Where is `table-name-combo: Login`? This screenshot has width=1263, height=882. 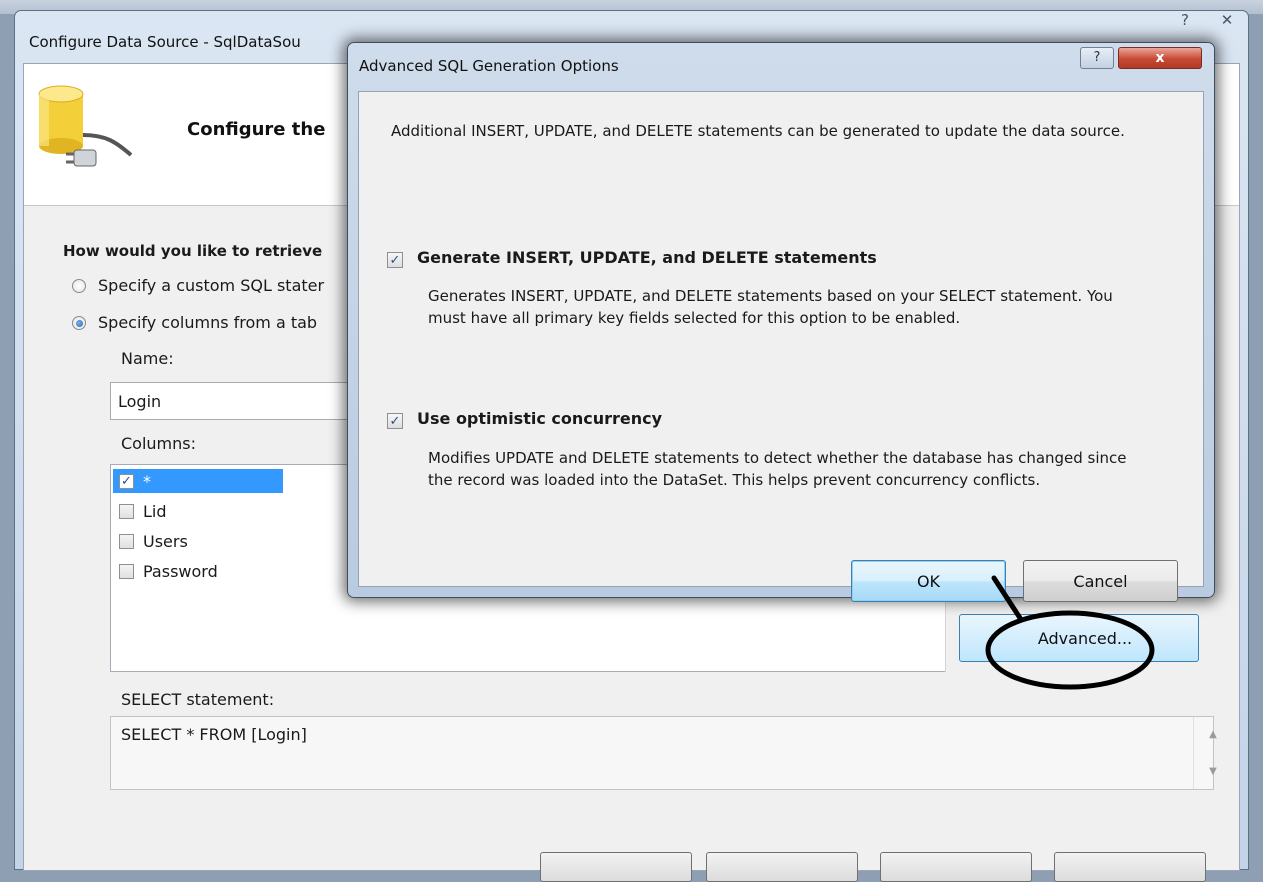 table-name-combo: Login is located at coordinates (240, 401).